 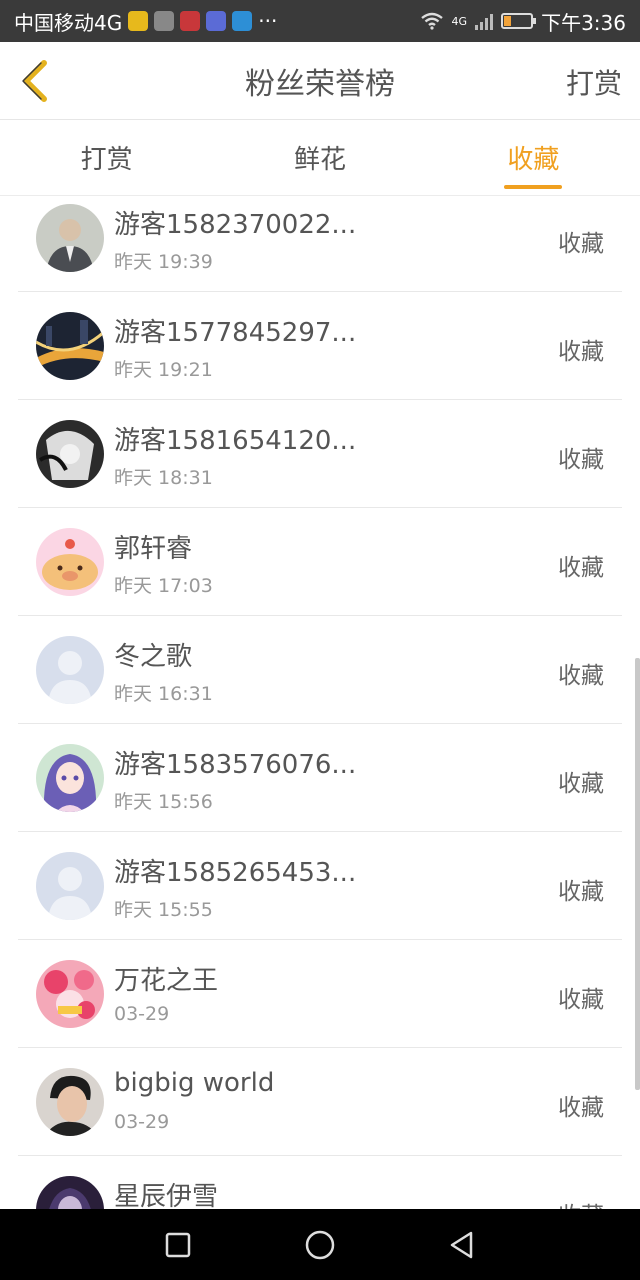 What do you see at coordinates (320, 670) in the screenshot?
I see `list-item: 冬之歌 昨天 16:31 收藏` at bounding box center [320, 670].